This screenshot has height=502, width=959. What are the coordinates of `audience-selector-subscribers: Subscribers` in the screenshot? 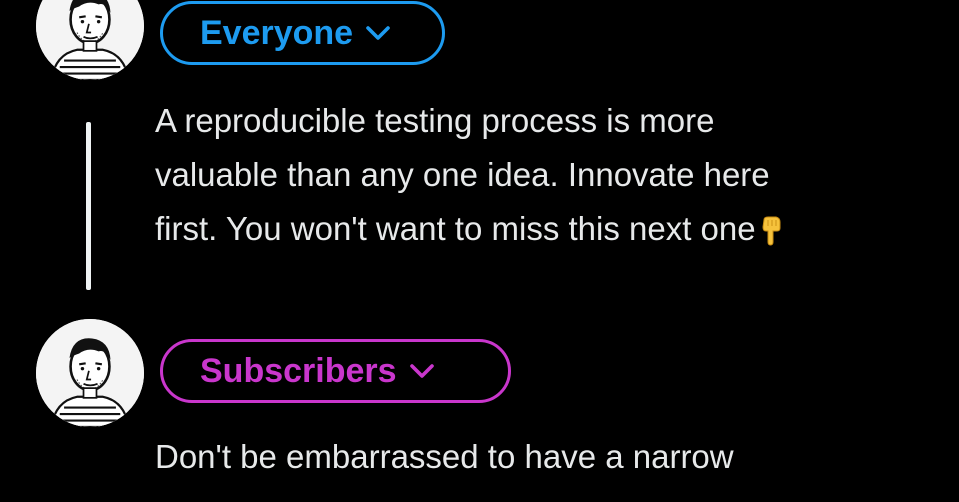 It's located at (335, 371).